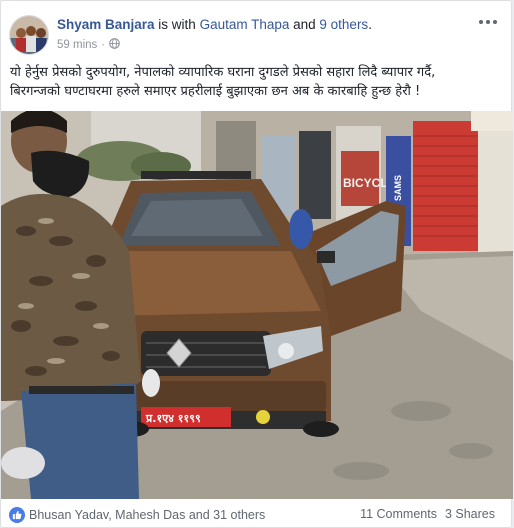 The width and height of the screenshot is (514, 528). What do you see at coordinates (77, 45) in the screenshot?
I see `post-time: 59 mins` at bounding box center [77, 45].